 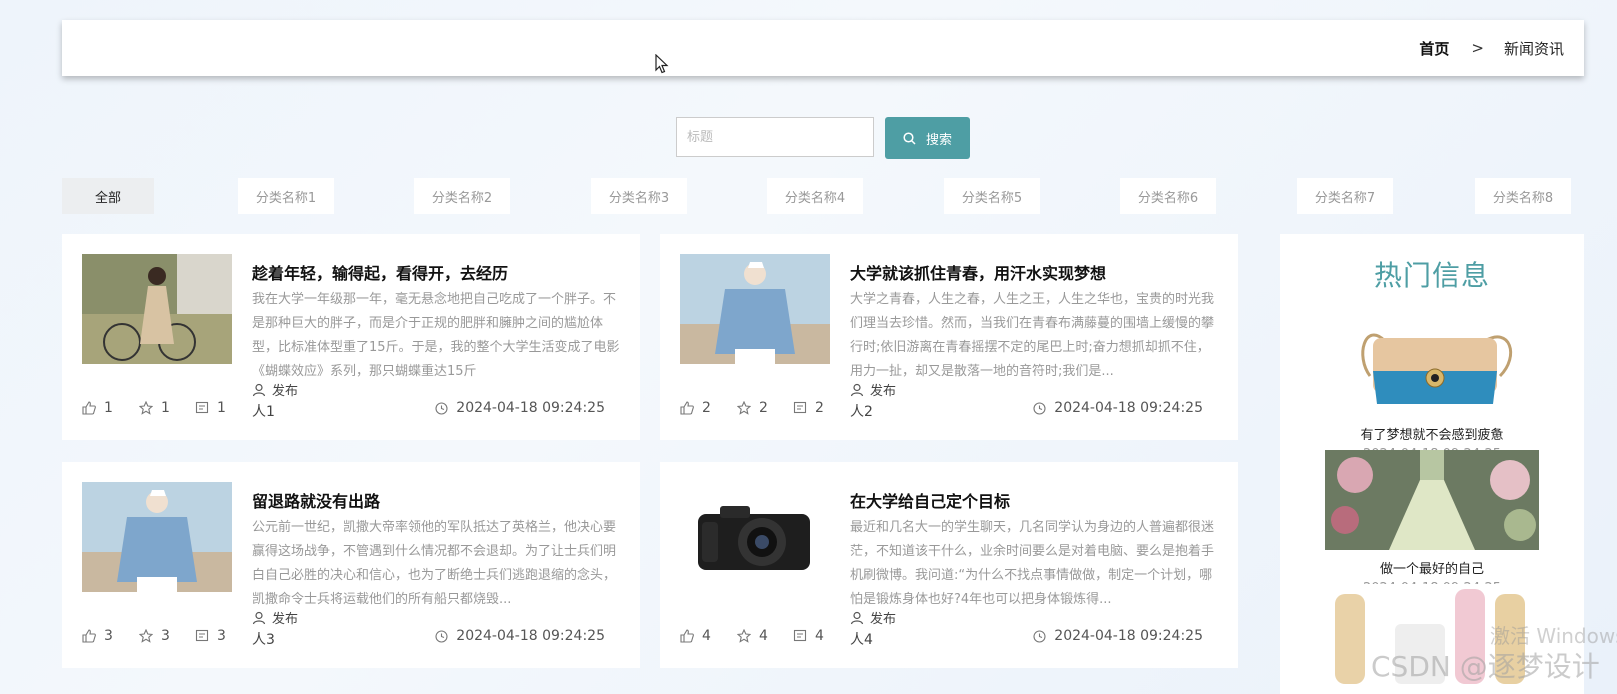 I want to click on favorite-count: 4, so click(x=752, y=636).